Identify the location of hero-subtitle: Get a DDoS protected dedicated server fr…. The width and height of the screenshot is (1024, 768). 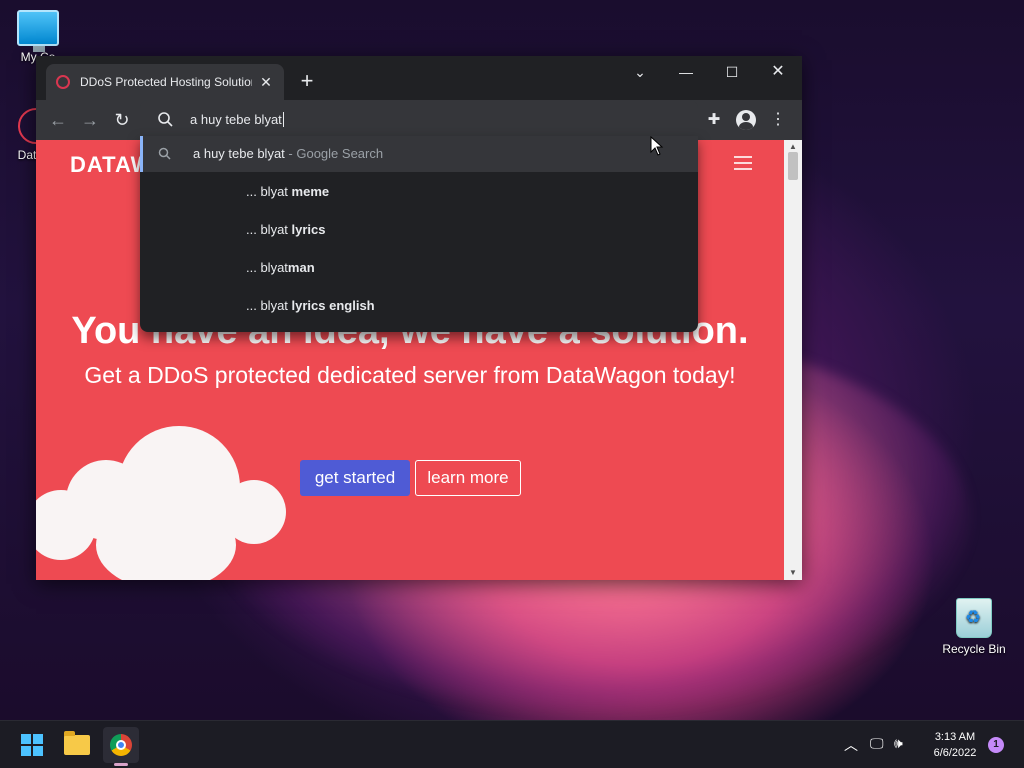
(410, 375).